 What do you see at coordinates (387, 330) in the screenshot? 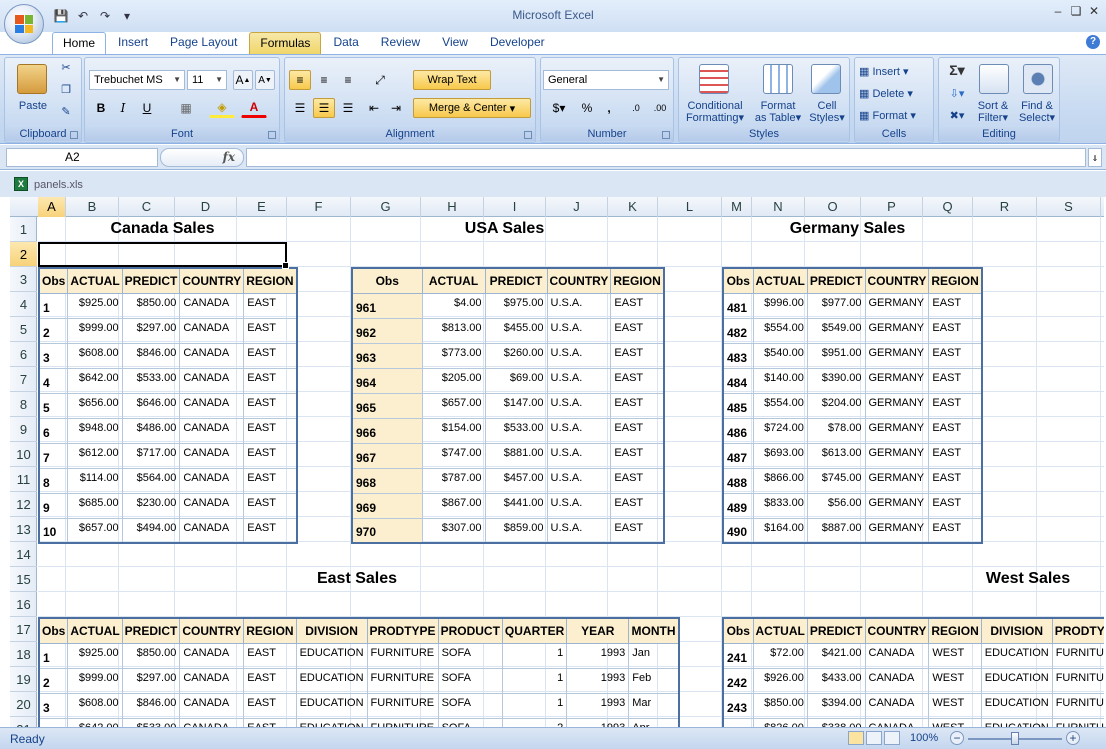
I see `table-cell: 962` at bounding box center [387, 330].